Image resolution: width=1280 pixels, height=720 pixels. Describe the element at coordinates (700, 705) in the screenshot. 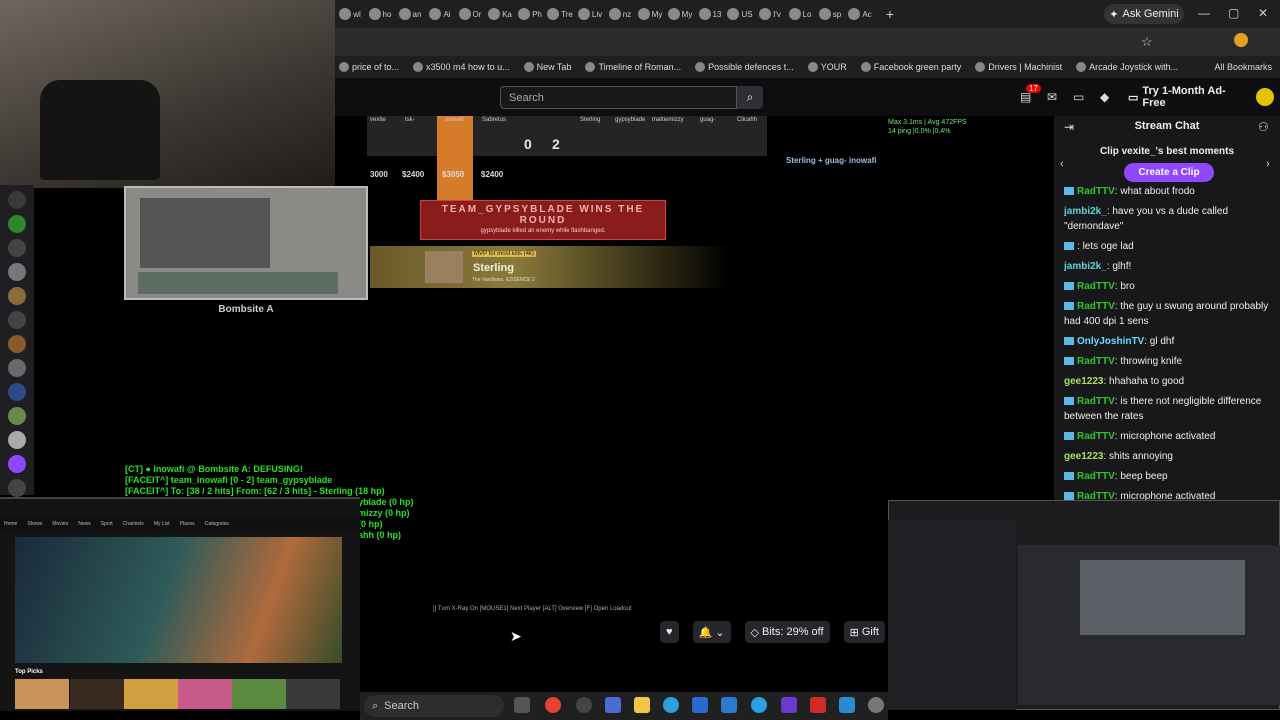

I see `store-icon` at that location.